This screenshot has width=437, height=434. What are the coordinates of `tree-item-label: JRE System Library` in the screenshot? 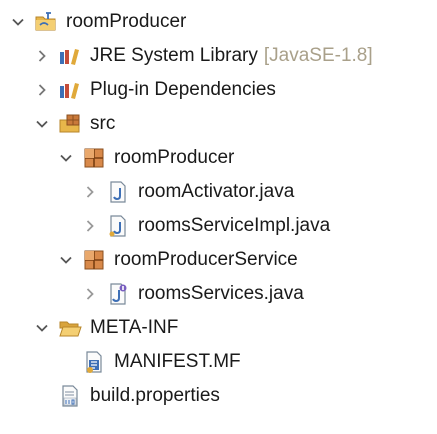 It's located at (174, 55).